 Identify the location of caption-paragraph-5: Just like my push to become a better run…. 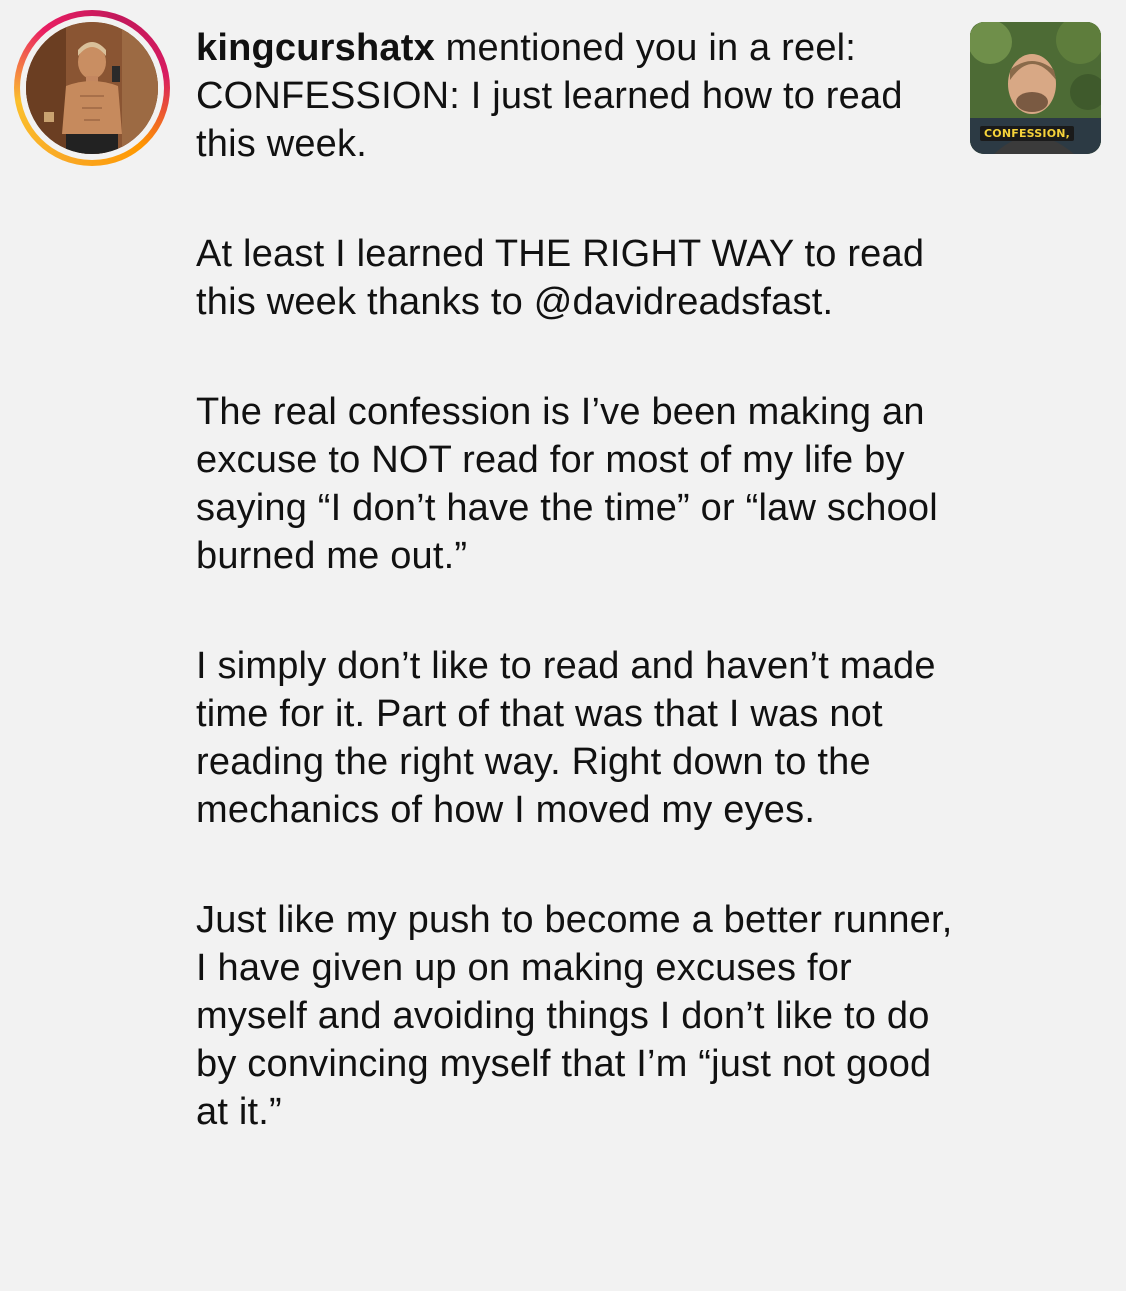
(574, 1016).